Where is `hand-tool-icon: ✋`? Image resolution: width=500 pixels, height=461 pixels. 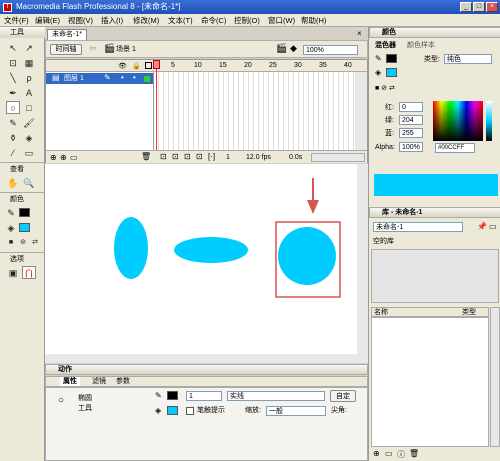
hand-tool-icon: ✋ is located at coordinates (13, 182).